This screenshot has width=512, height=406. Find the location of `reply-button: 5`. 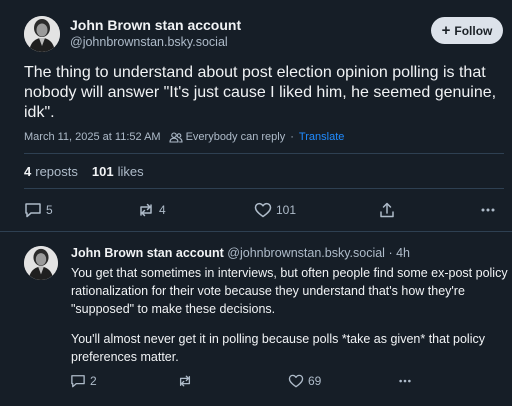

reply-button: 5 is located at coordinates (38, 210).